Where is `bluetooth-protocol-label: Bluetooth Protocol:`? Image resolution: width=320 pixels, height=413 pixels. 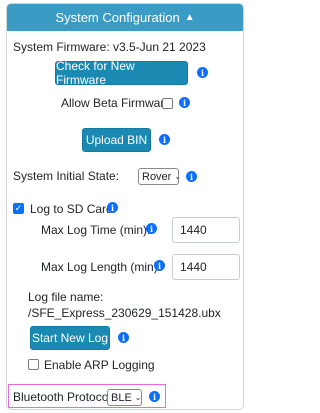 bluetooth-protocol-label: Bluetooth Protocol: is located at coordinates (64, 397).